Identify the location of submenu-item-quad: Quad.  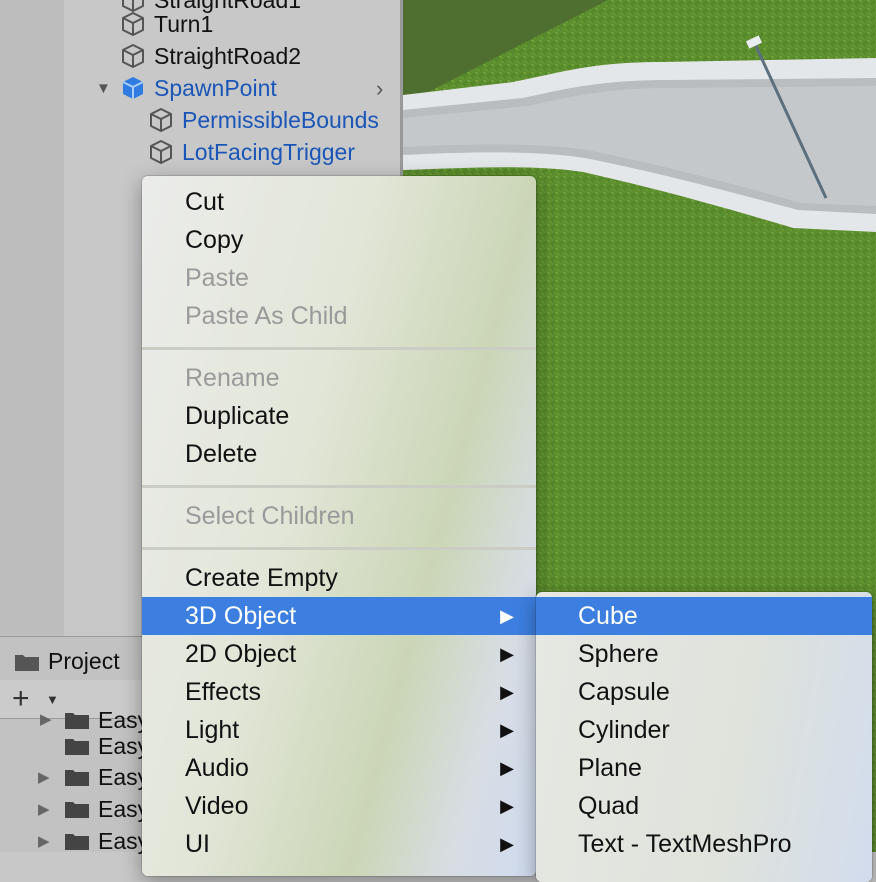
(704, 806).